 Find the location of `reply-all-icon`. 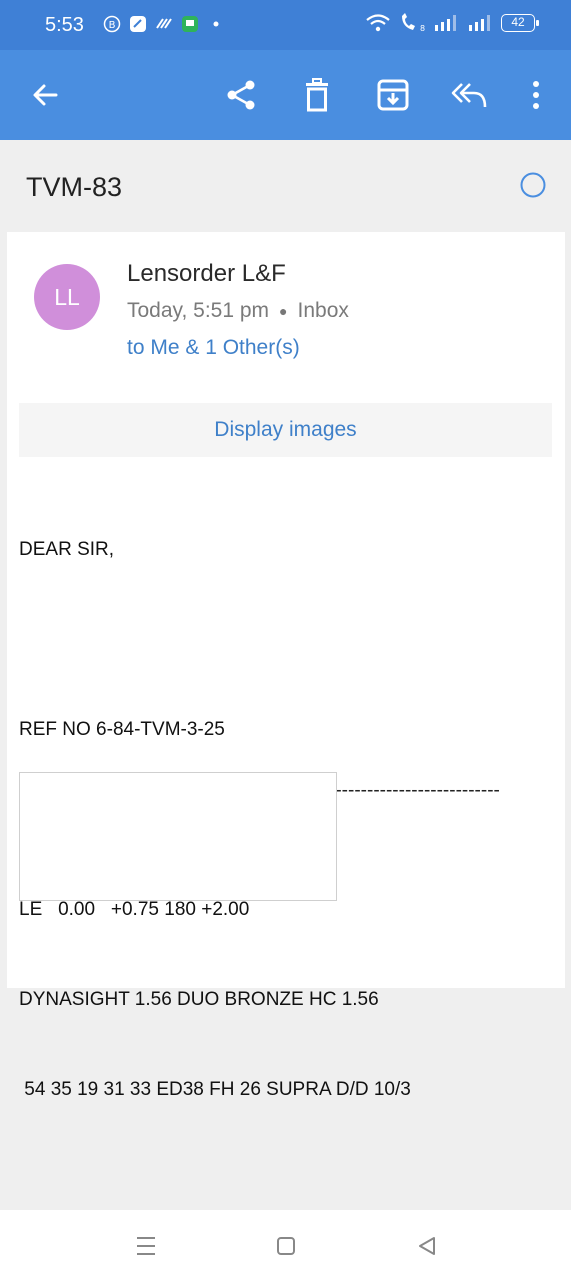

reply-all-icon is located at coordinates (469, 95).